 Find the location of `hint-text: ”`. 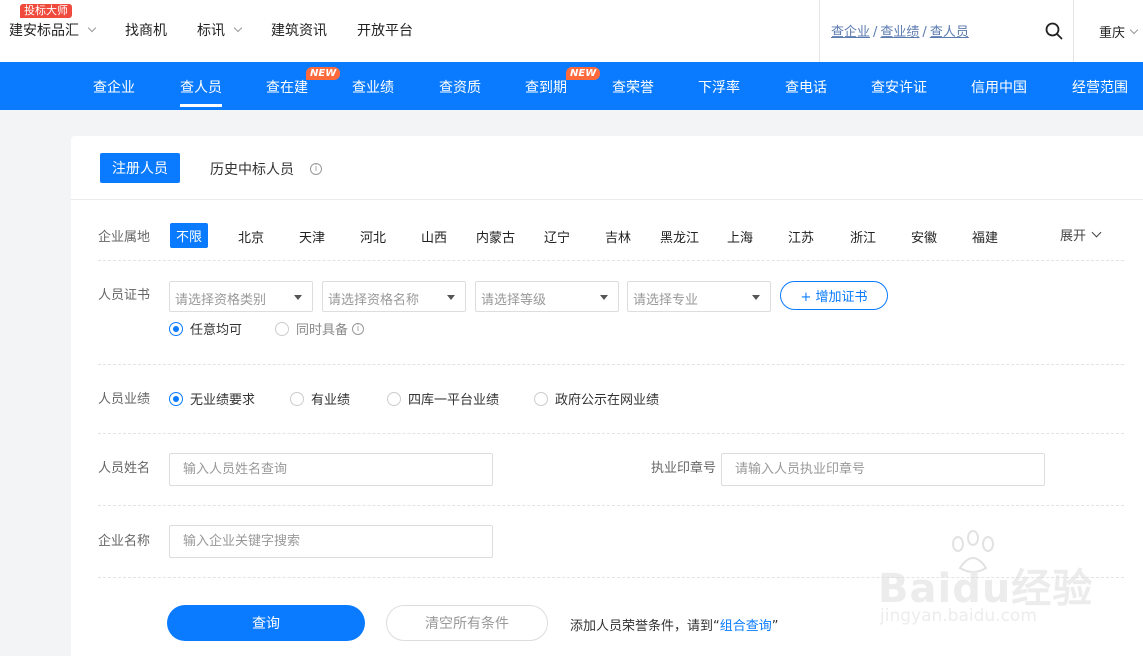

hint-text: ” is located at coordinates (775, 626).